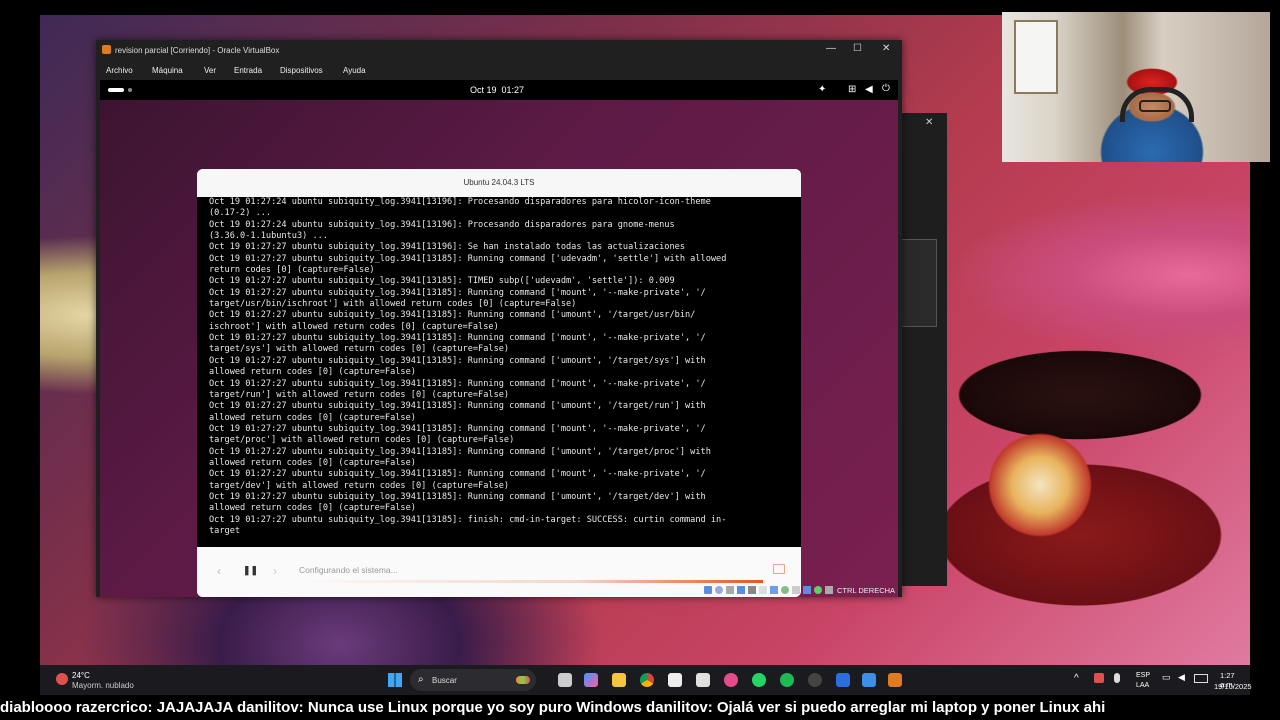 Image resolution: width=1280 pixels, height=720 pixels. I want to click on start-windows-icon, so click(395, 680).